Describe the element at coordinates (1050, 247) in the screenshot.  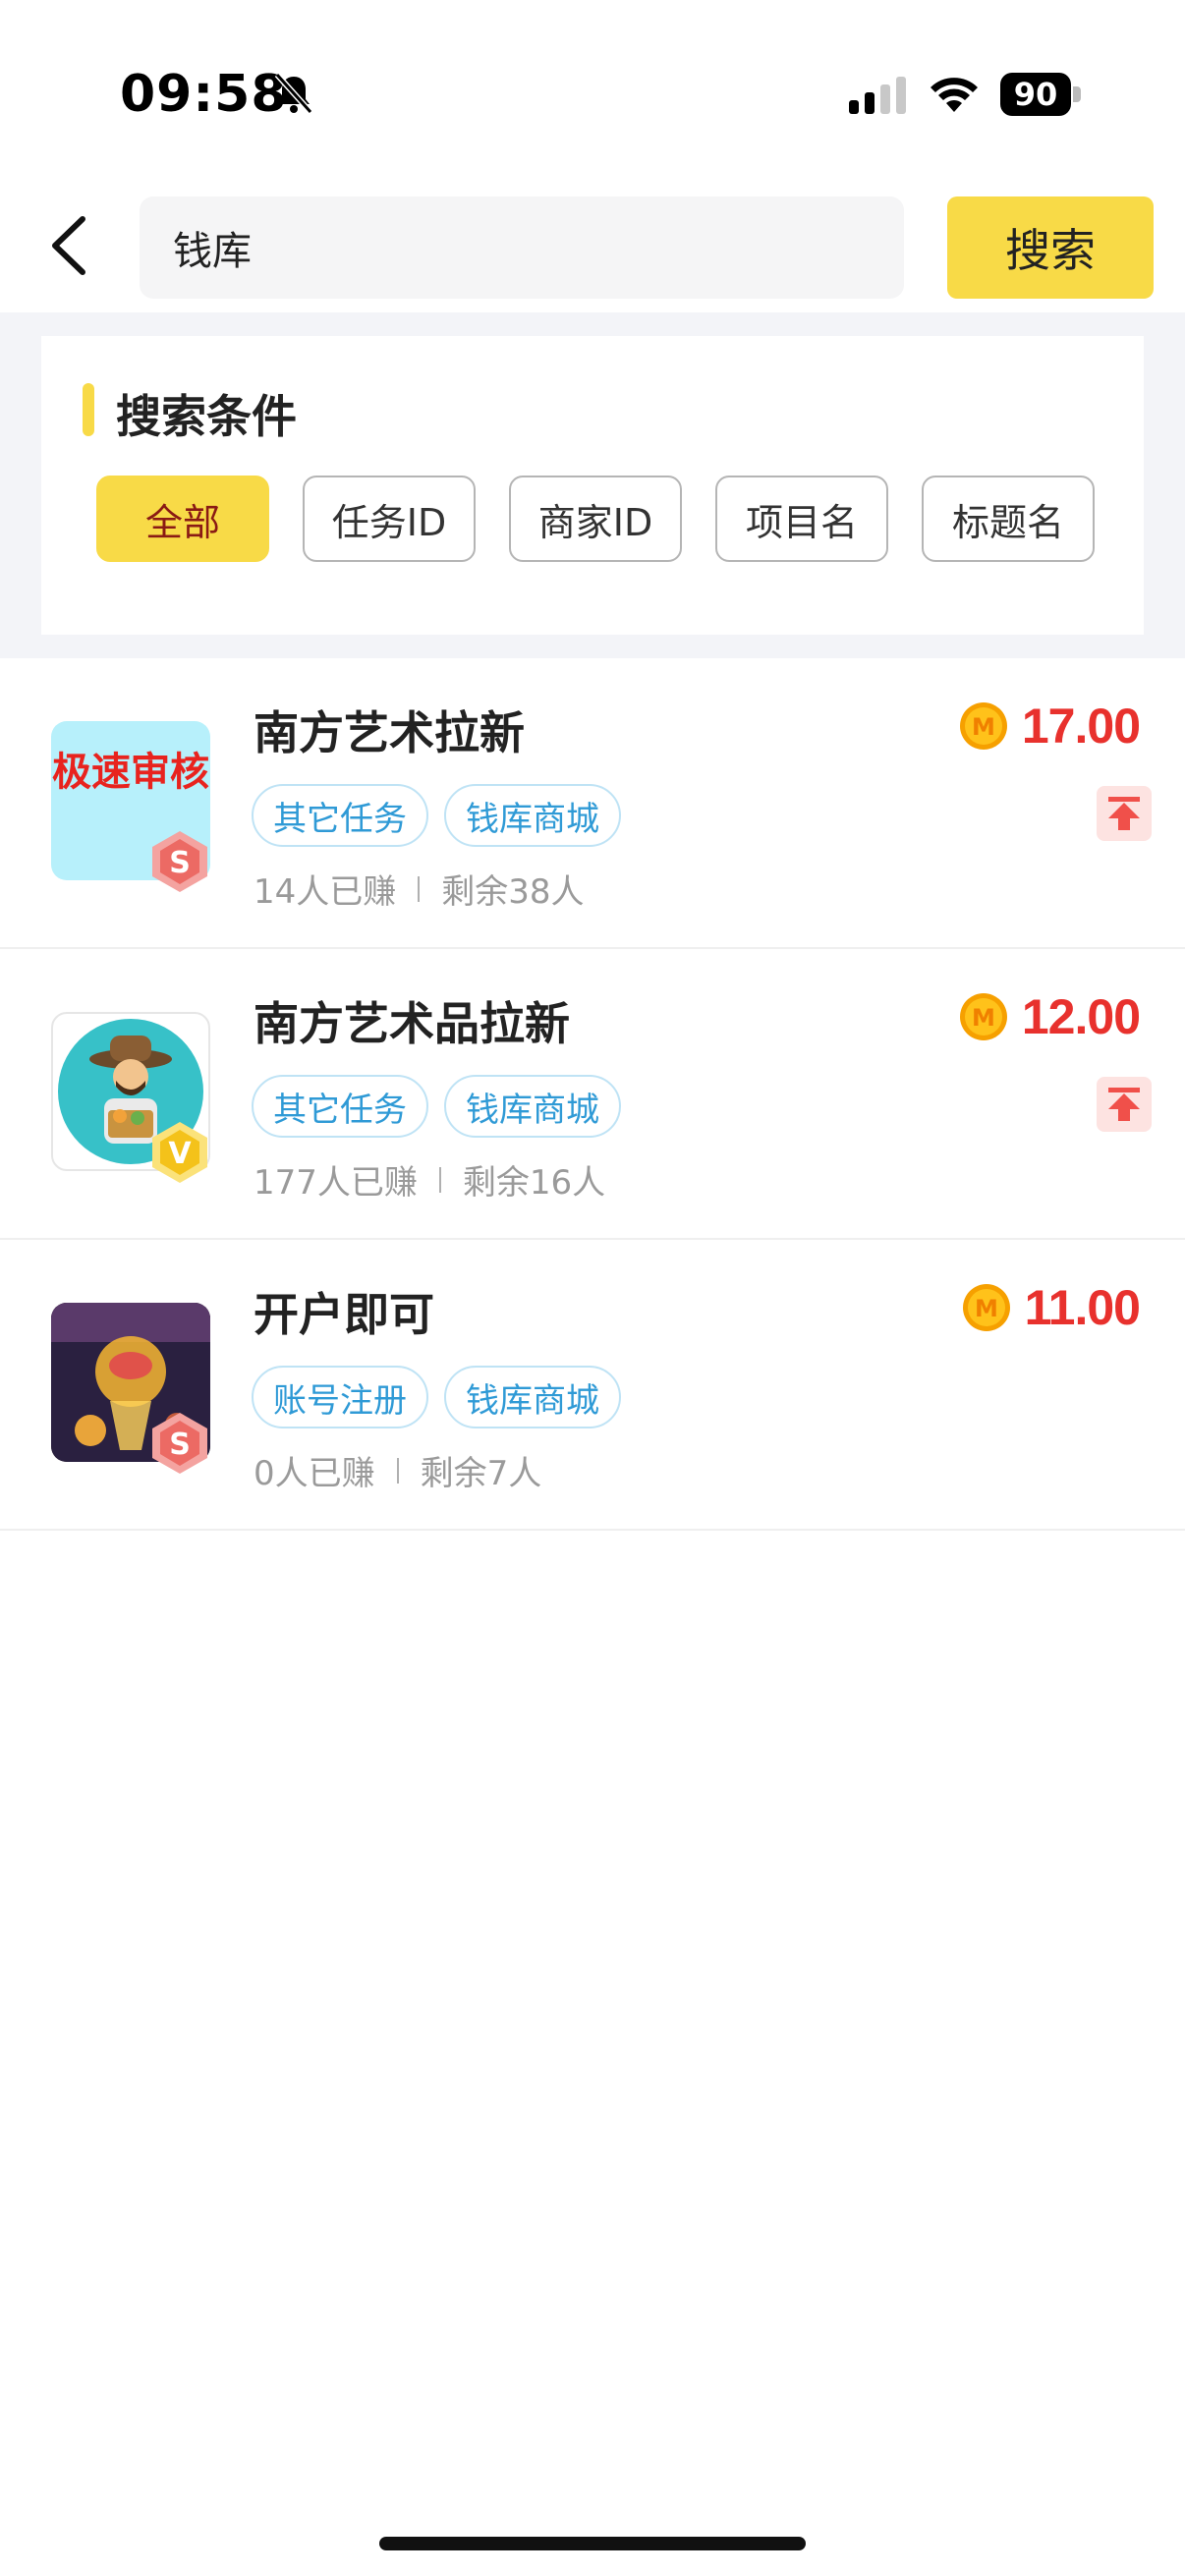
I see `search-button: 搜索` at that location.